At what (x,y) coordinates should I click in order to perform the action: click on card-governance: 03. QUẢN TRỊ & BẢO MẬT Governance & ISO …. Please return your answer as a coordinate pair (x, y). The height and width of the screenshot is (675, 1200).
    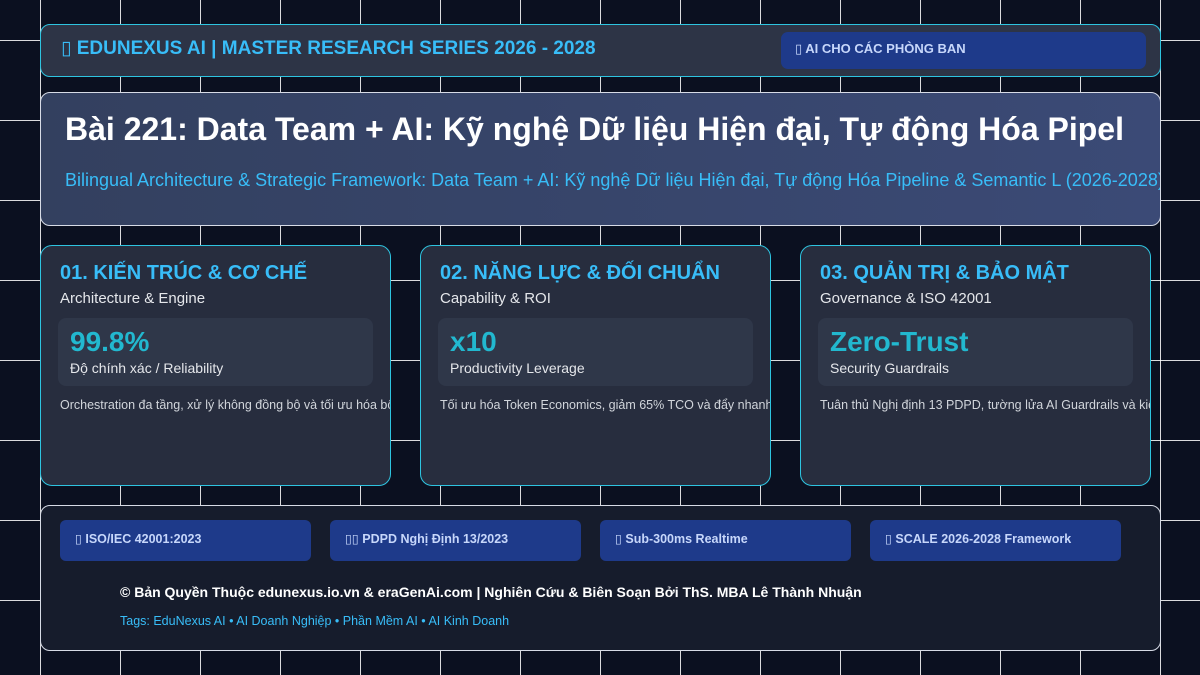
    Looking at the image, I should click on (975, 365).